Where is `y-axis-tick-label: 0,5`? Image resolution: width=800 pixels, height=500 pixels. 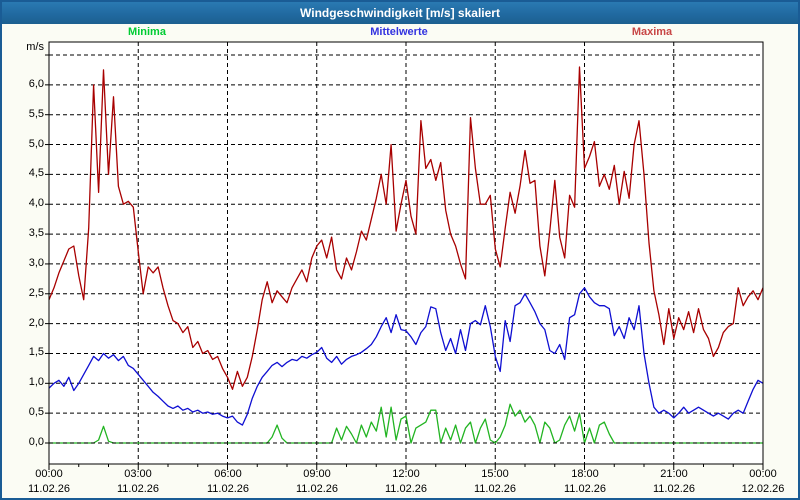
y-axis-tick-label: 0,5 is located at coordinates (36, 412).